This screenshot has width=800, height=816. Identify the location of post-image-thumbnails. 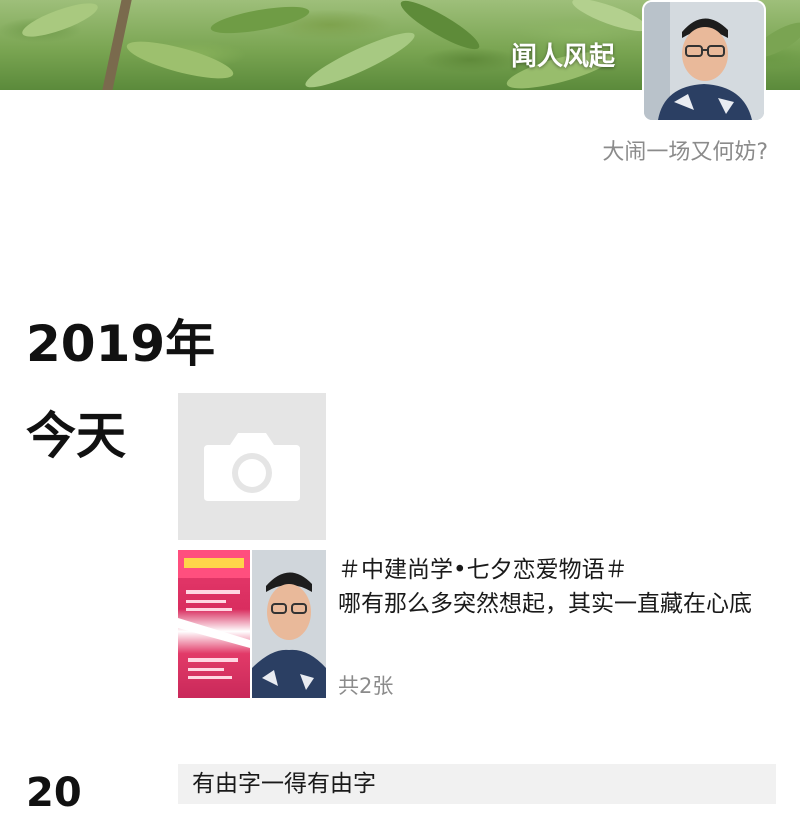
(252, 624).